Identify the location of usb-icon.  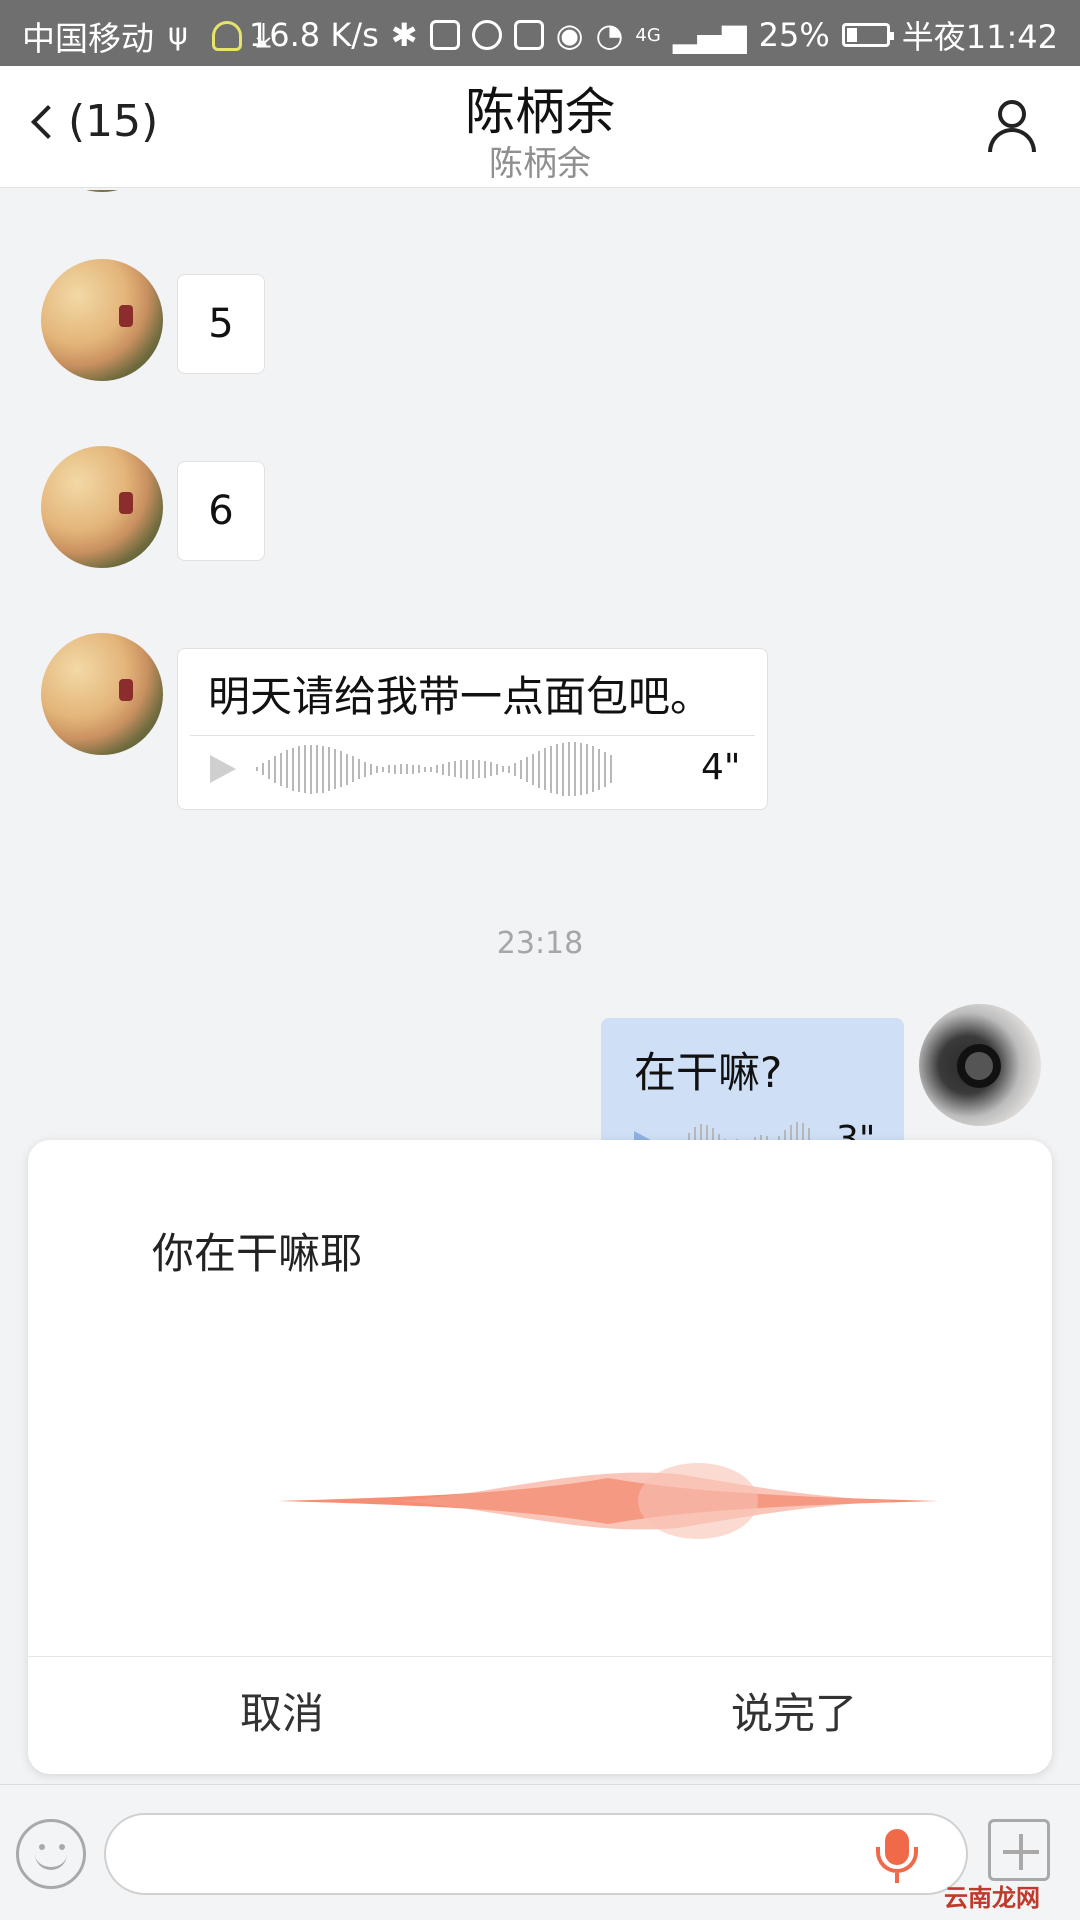
(183, 34).